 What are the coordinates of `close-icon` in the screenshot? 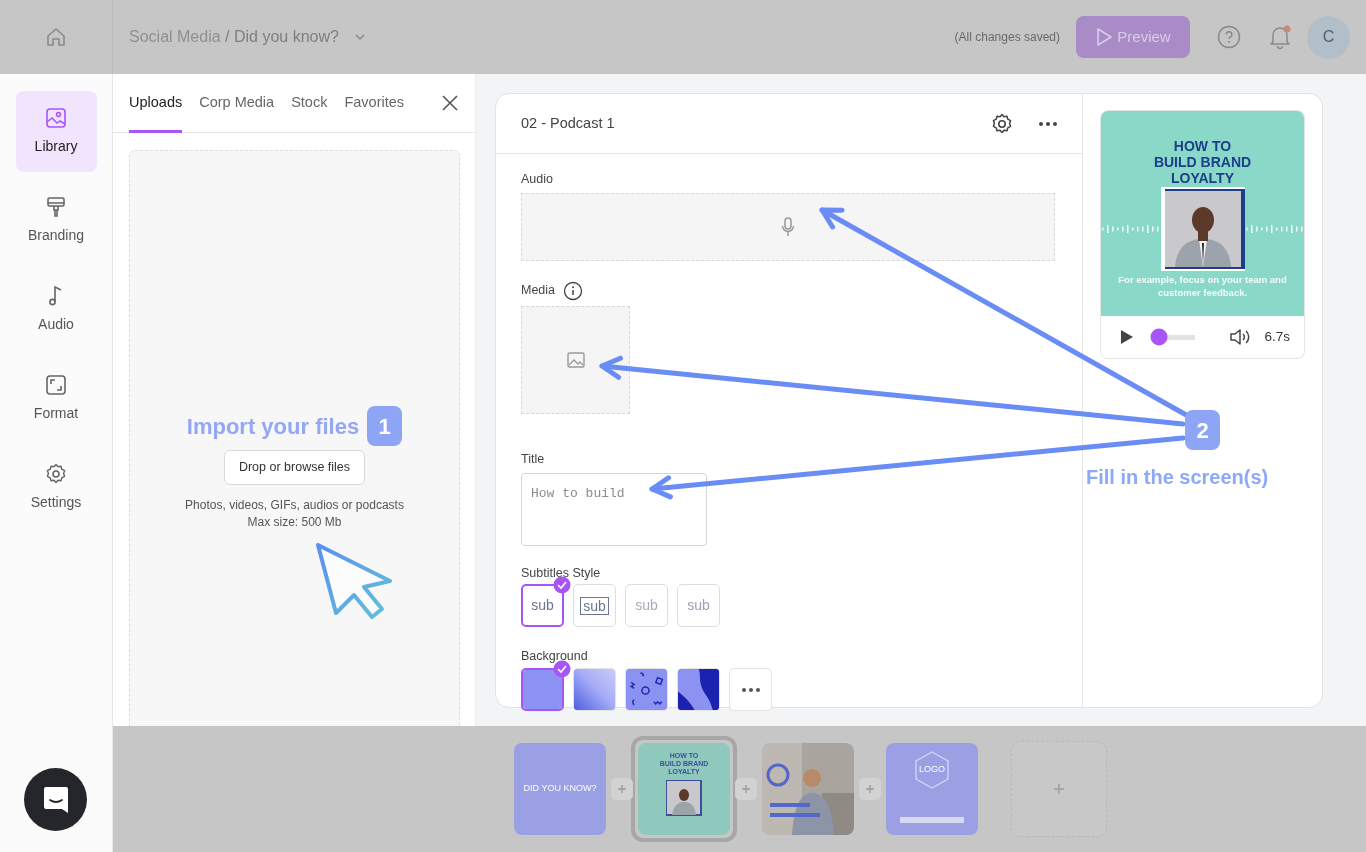 It's located at (450, 103).